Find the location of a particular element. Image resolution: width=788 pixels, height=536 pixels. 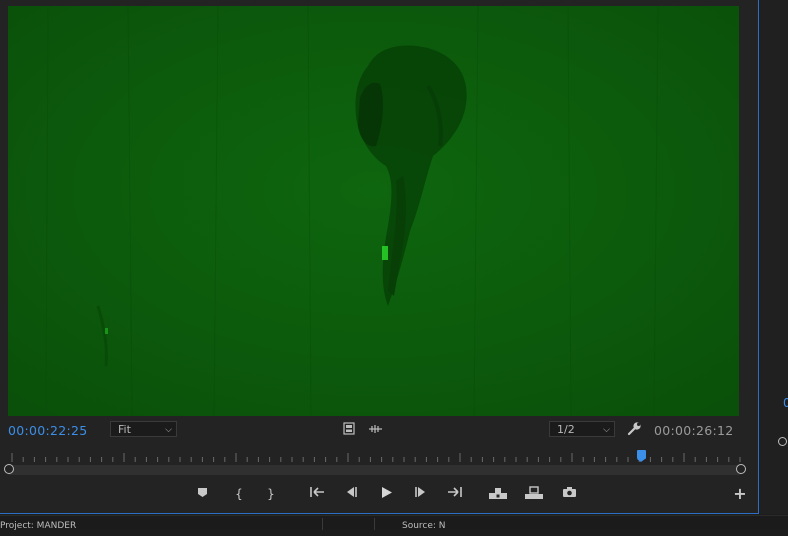

bottom-panel-tabs: Project: MANDER Source: N is located at coordinates (394, 523).